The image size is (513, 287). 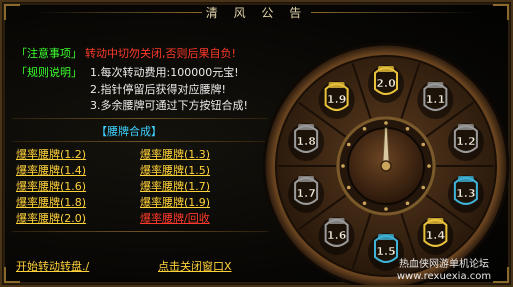 I want to click on wheel-token: 1.3, so click(x=465, y=193).